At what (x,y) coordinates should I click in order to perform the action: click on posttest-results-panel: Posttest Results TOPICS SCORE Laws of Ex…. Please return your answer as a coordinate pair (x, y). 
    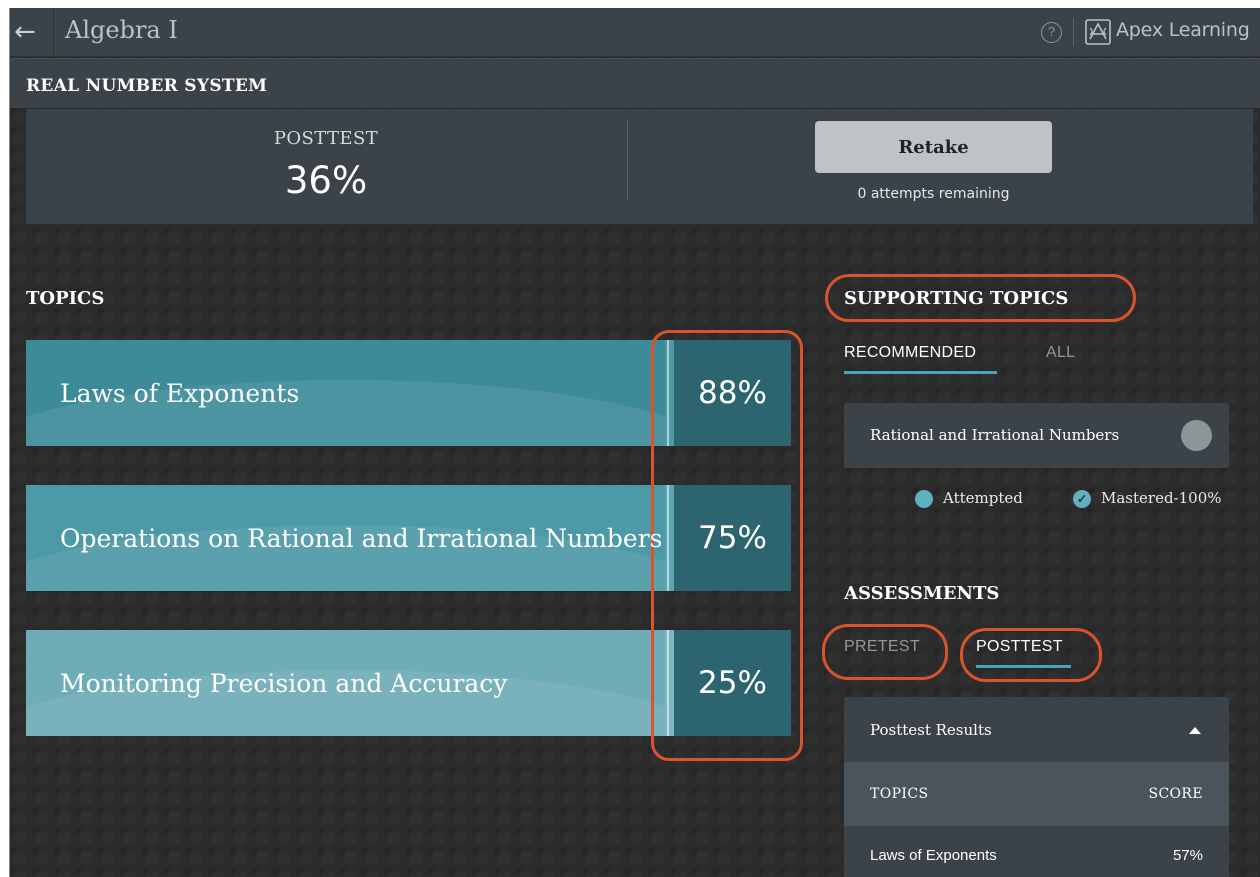
    Looking at the image, I should click on (1036, 787).